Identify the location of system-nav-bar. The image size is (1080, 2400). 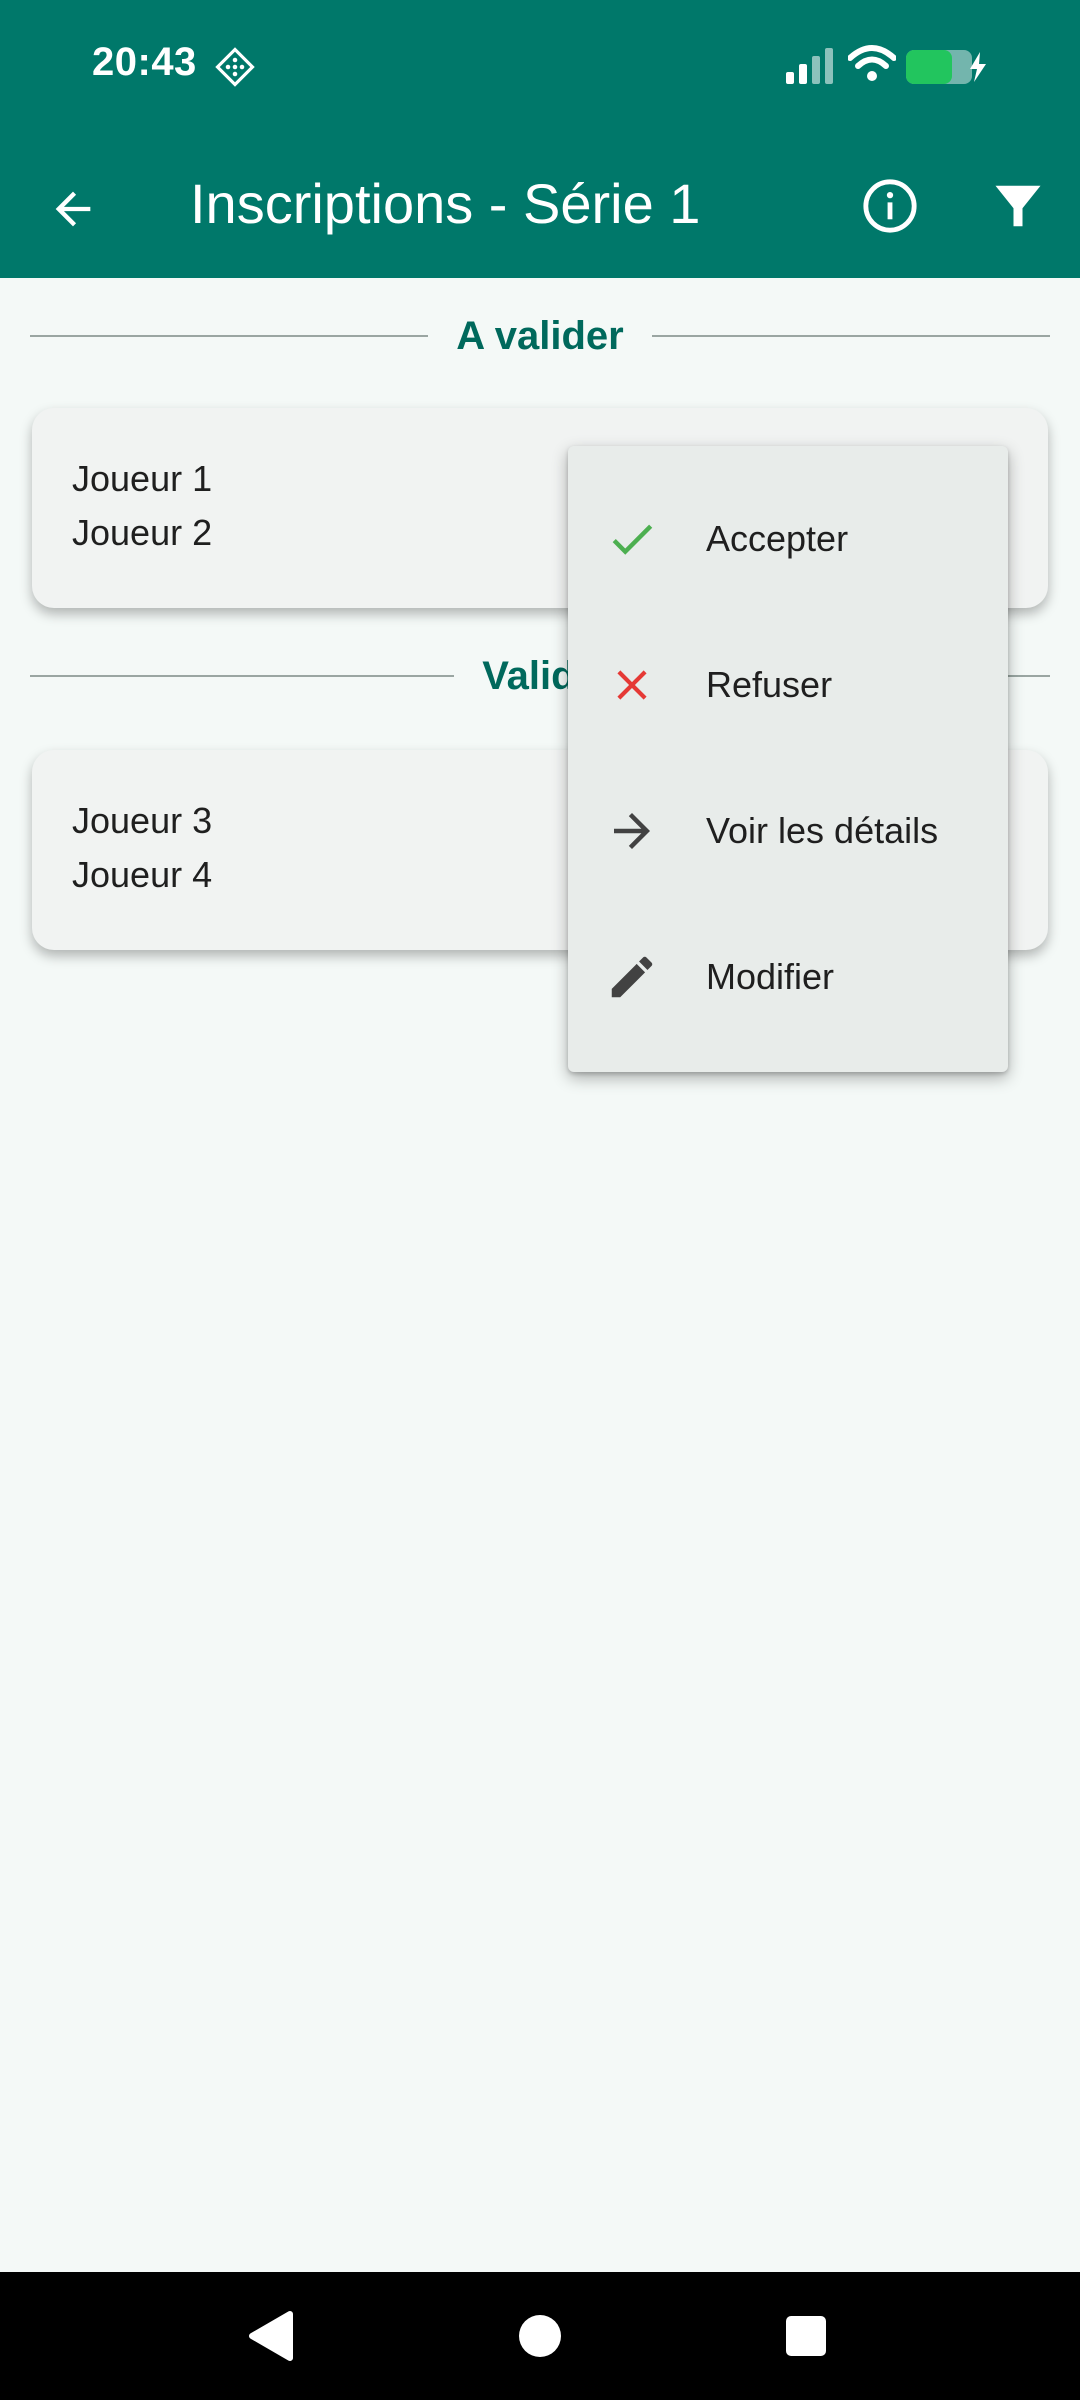
(540, 2336).